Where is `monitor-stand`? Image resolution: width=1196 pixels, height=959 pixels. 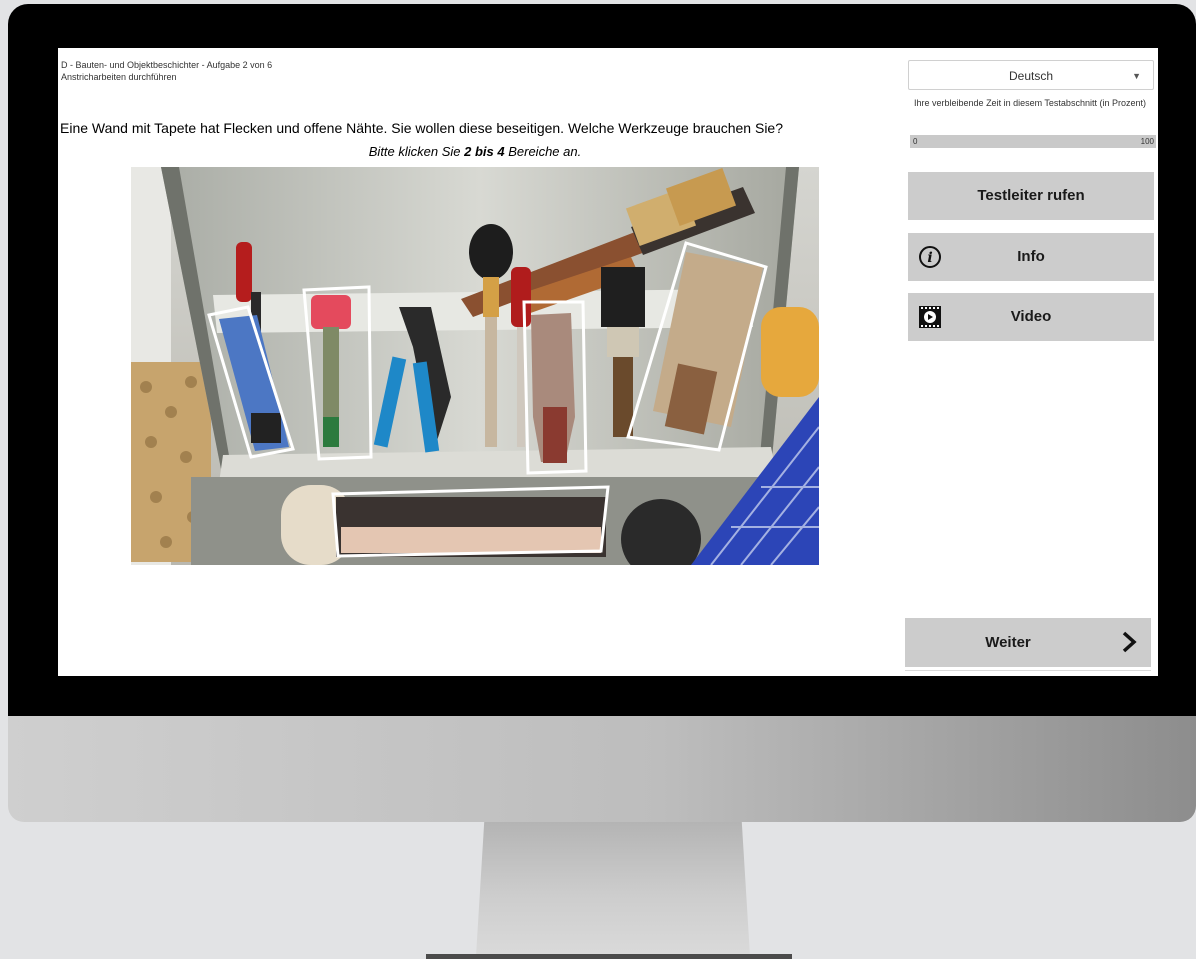 monitor-stand is located at coordinates (613, 889).